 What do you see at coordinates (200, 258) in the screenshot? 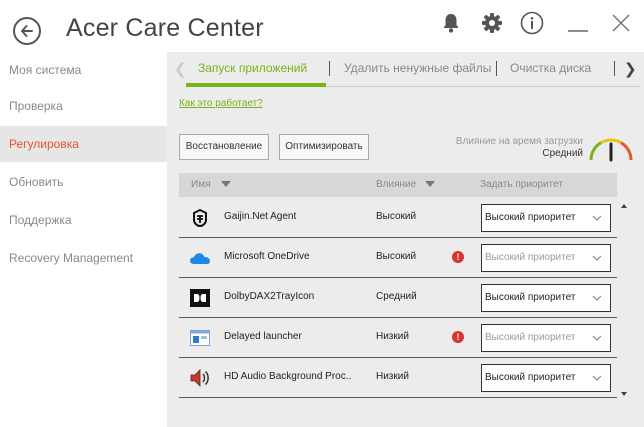
I see `onedrive-icon` at bounding box center [200, 258].